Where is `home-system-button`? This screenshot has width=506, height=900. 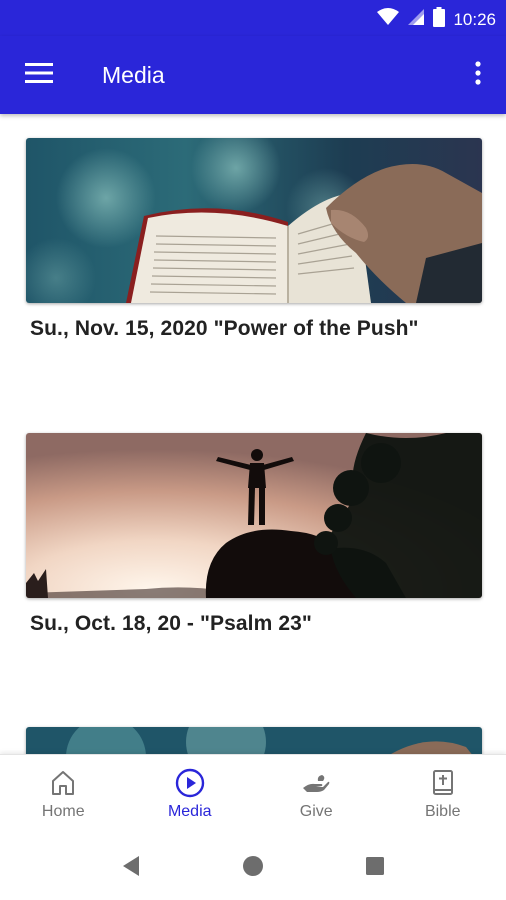
home-system-button is located at coordinates (253, 868).